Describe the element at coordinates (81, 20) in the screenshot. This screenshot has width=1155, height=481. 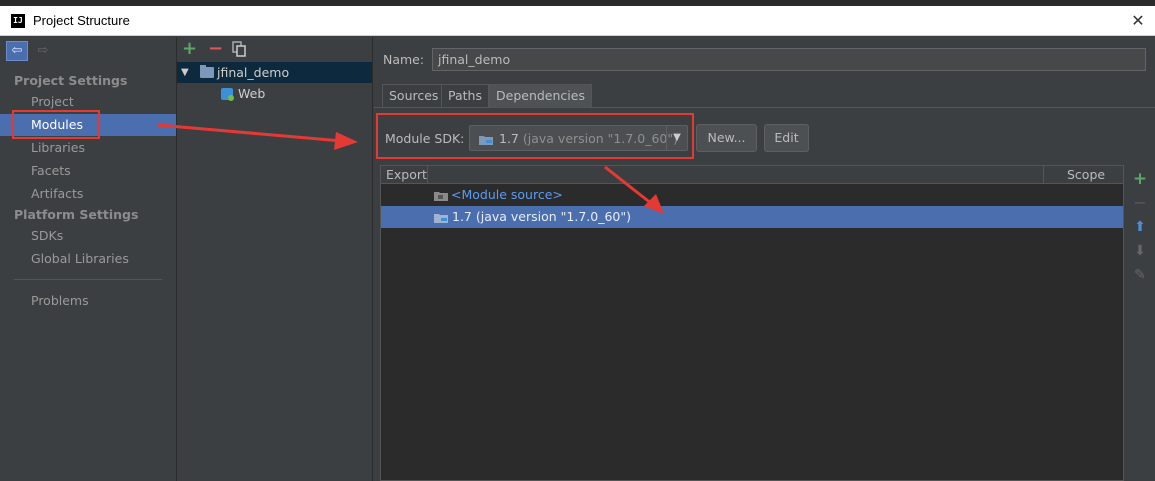
I see `window-title: Project Structure` at that location.